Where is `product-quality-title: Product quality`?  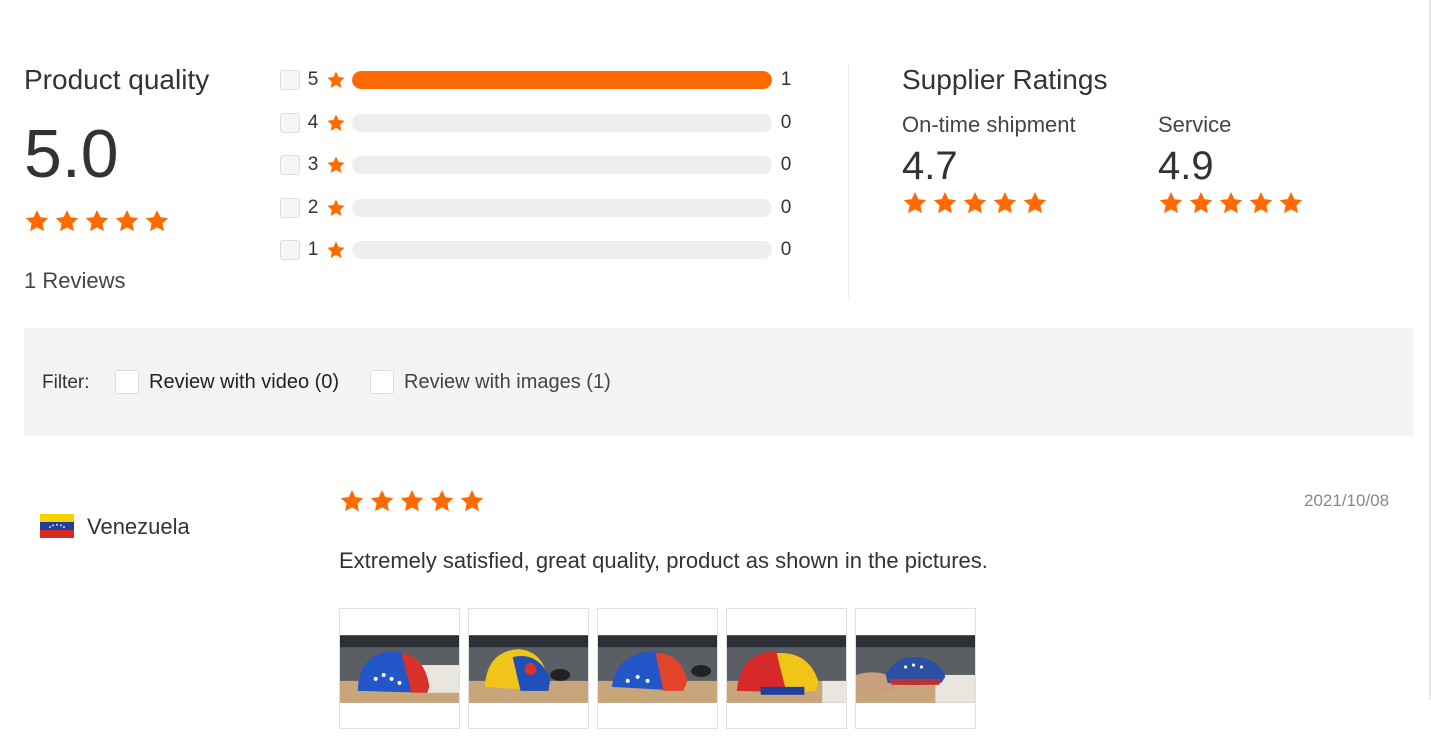
product-quality-title: Product quality is located at coordinates (117, 79).